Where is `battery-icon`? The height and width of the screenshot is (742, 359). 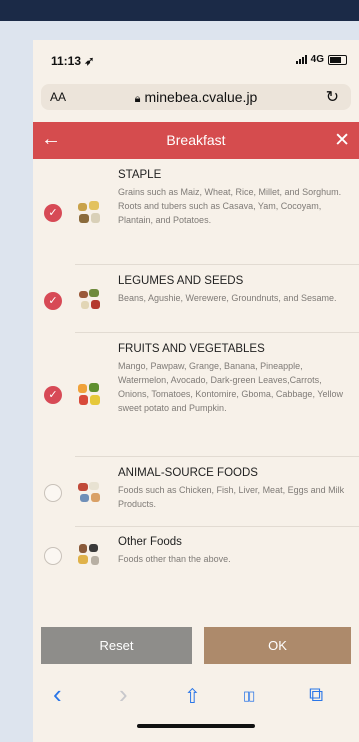
battery-icon is located at coordinates (337, 59).